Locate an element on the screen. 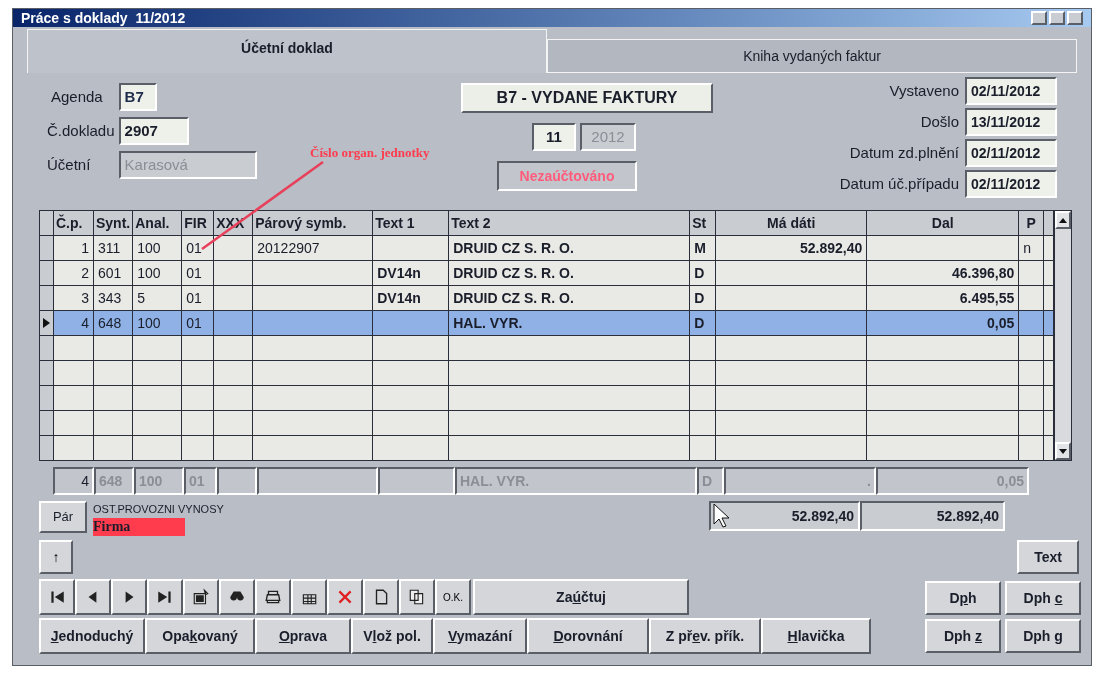  current-row-cell: 100 is located at coordinates (159, 481).